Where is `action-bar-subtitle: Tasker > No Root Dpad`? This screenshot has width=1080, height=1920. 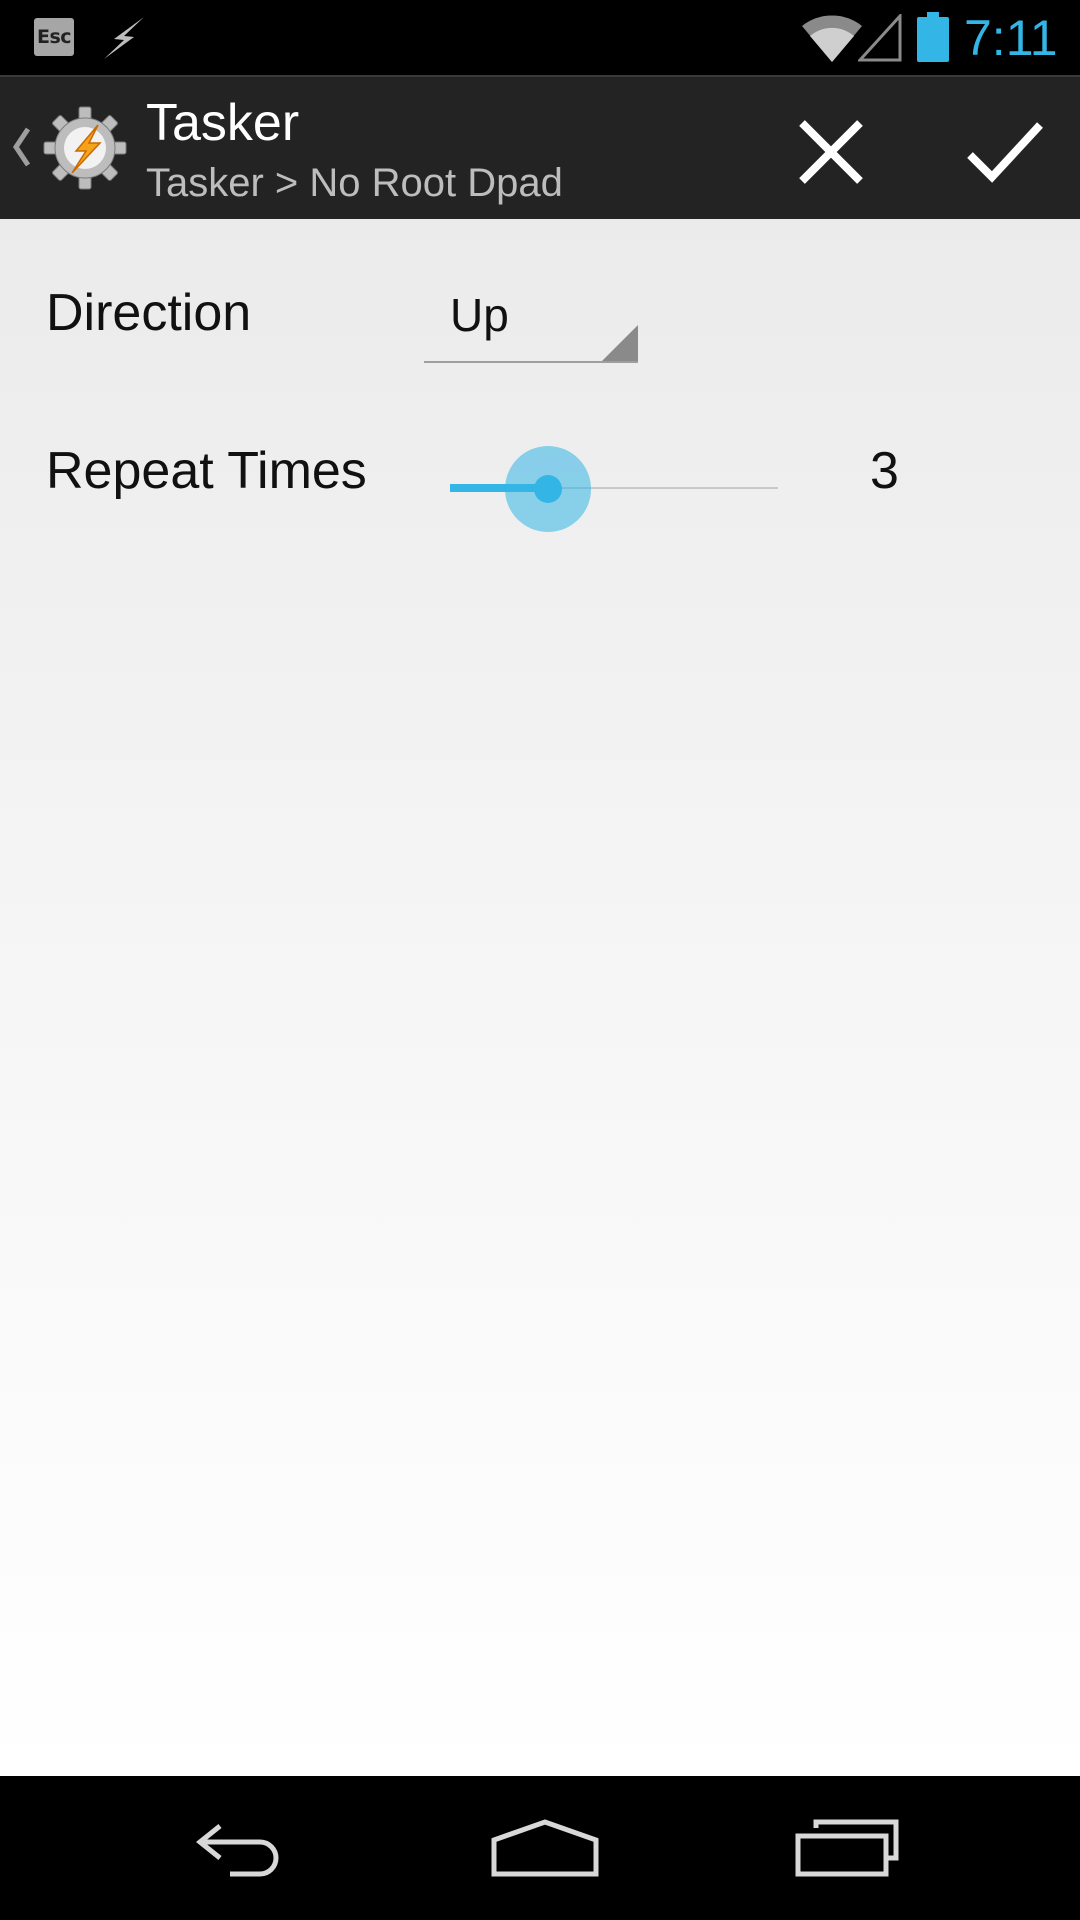 action-bar-subtitle: Tasker > No Root Dpad is located at coordinates (354, 183).